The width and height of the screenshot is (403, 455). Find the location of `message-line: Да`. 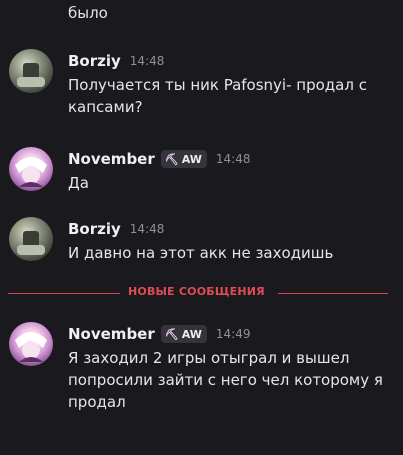

message-line: Да is located at coordinates (78, 183).